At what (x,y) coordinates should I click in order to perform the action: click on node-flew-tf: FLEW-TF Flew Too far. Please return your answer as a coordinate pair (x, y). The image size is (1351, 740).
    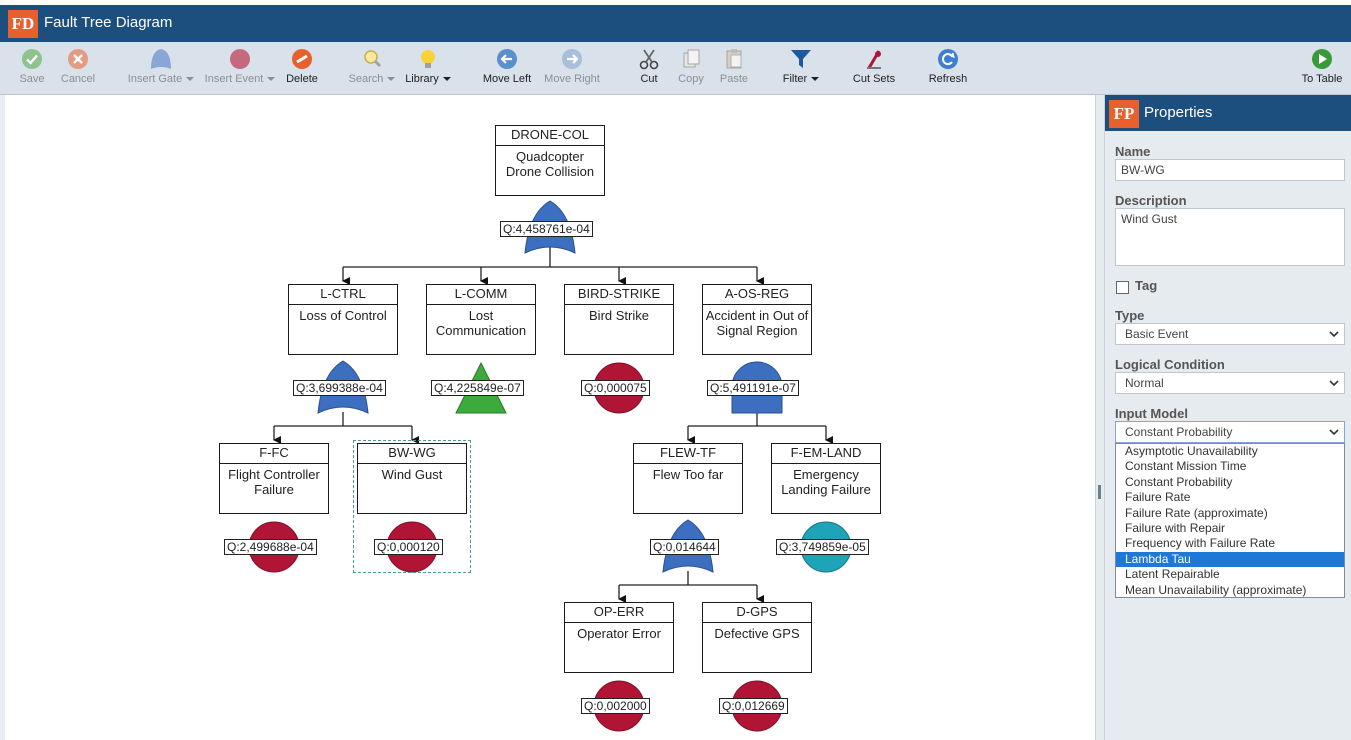
    Looking at the image, I should click on (688, 478).